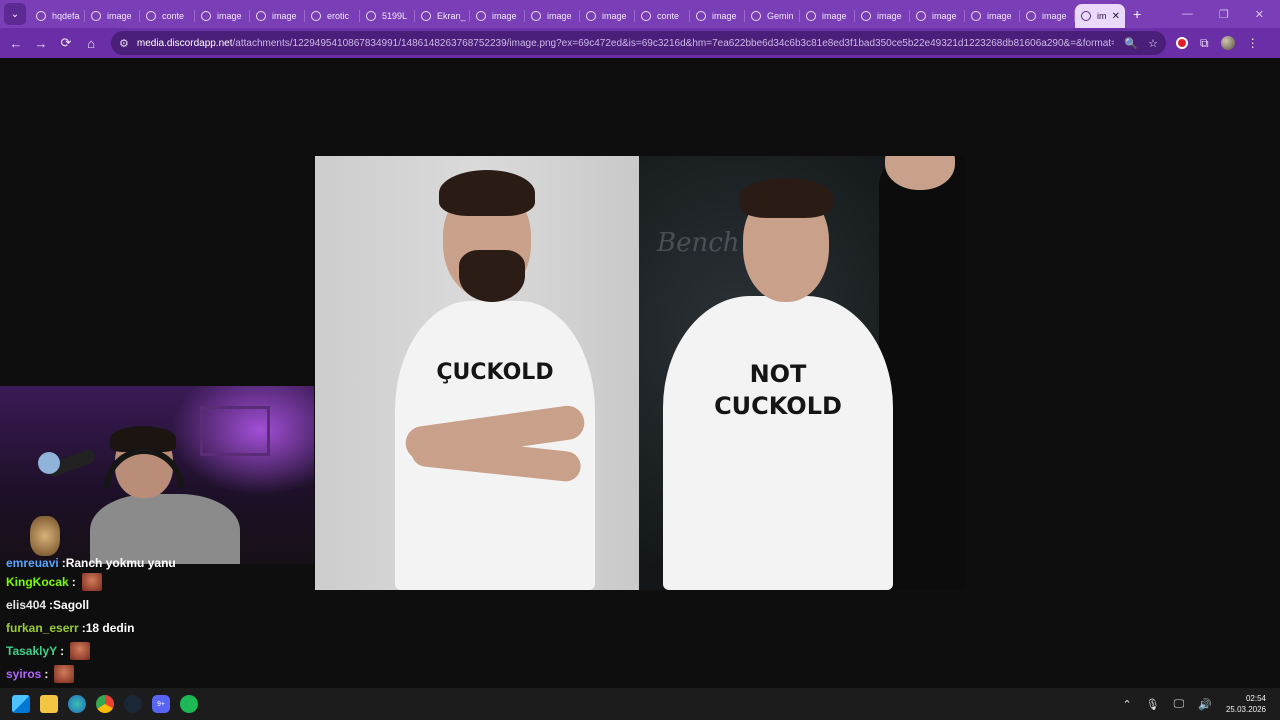 This screenshot has height=720, width=1280. I want to click on chat-message: elis404: Sagoll, so click(156, 604).